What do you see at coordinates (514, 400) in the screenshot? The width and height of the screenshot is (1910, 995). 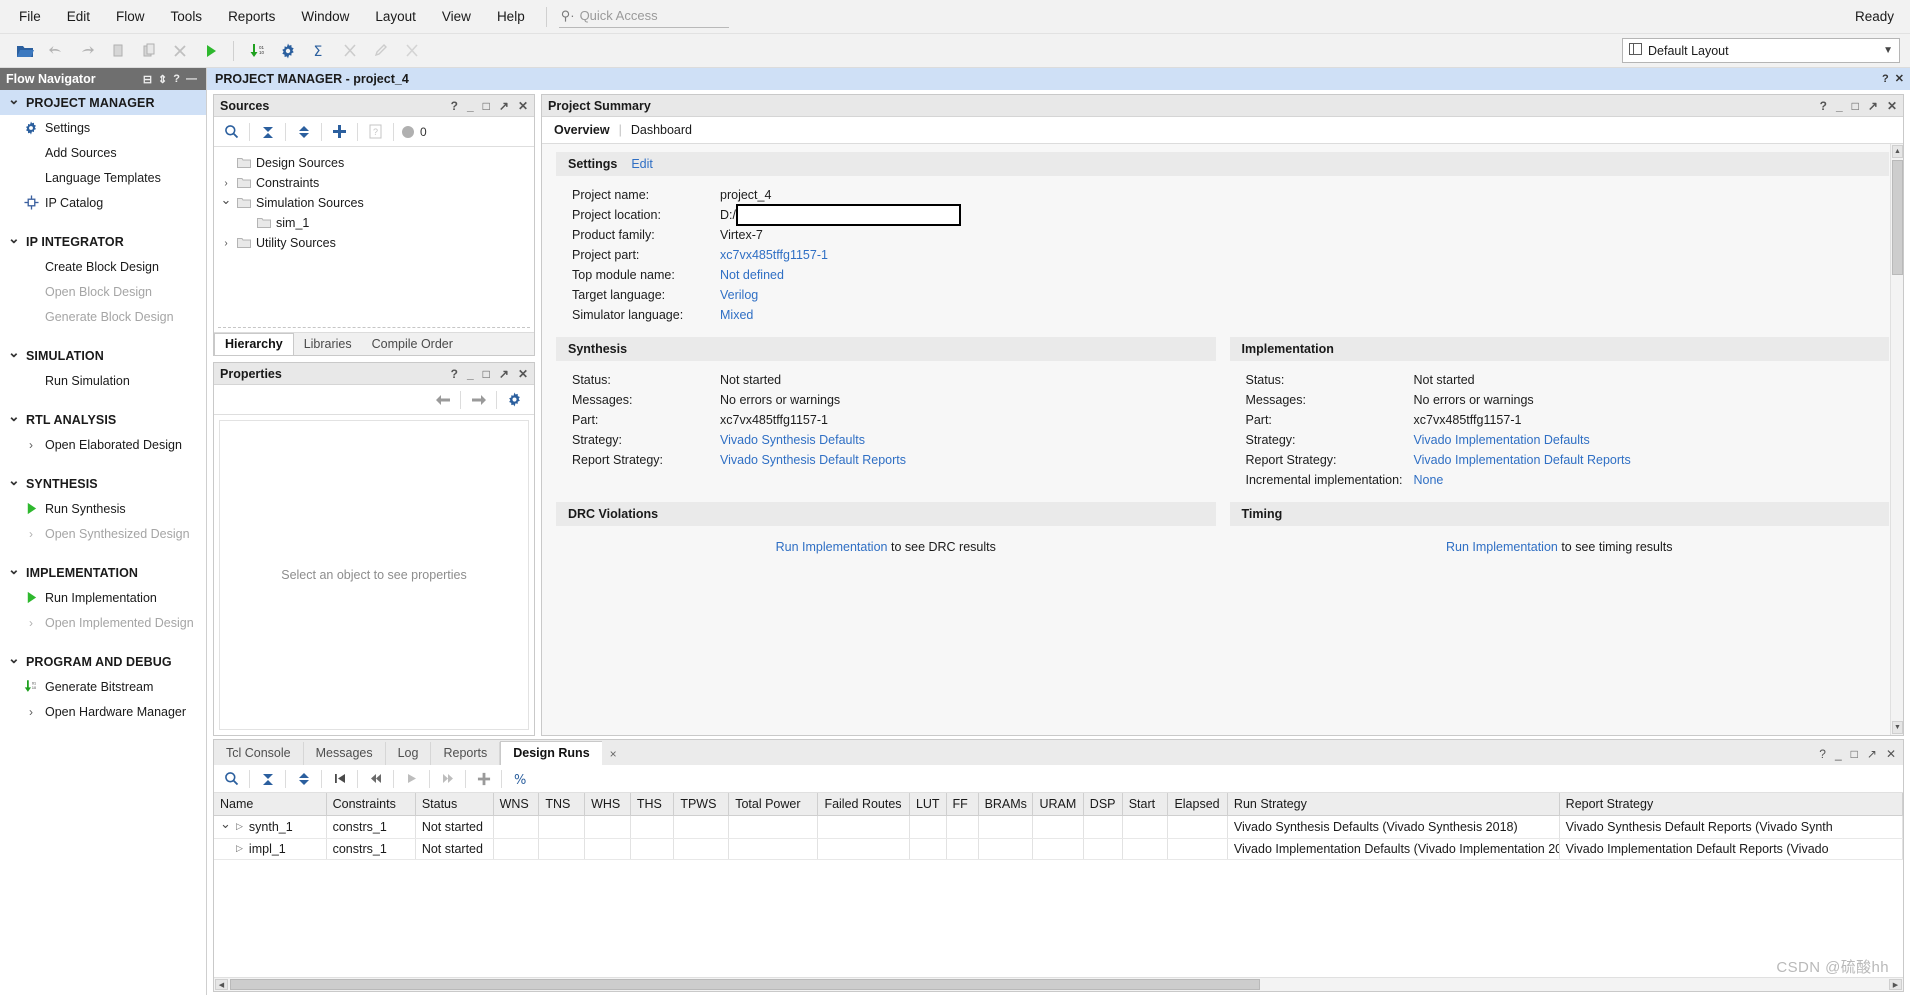 I see `gear-icon` at bounding box center [514, 400].